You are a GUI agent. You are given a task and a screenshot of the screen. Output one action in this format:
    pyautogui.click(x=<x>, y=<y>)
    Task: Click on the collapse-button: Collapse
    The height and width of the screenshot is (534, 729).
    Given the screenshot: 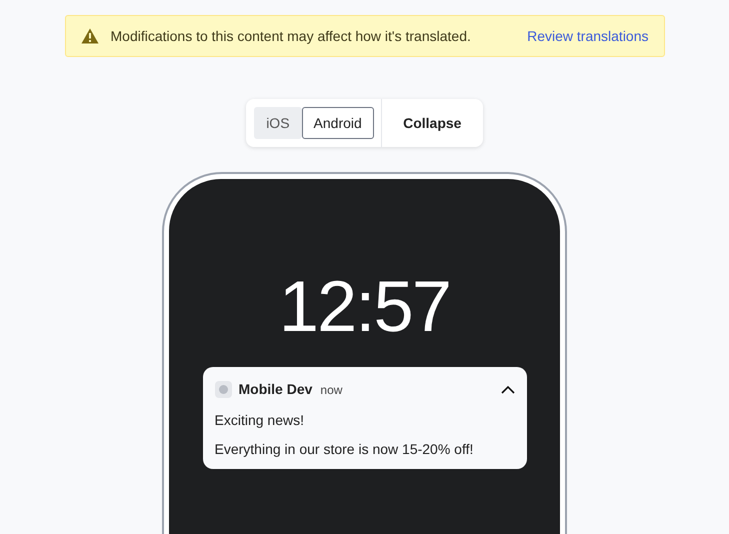 What is the action you would take?
    pyautogui.click(x=432, y=123)
    